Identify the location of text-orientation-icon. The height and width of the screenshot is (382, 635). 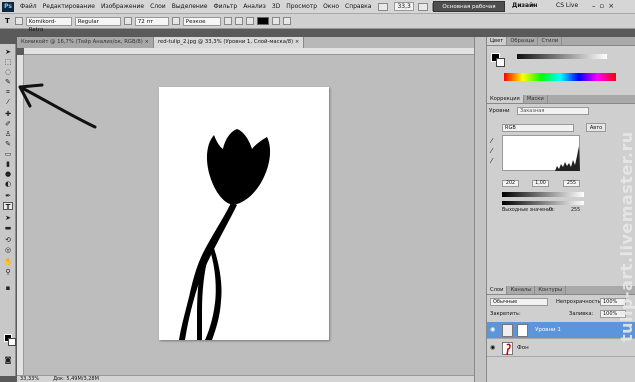
(18, 21).